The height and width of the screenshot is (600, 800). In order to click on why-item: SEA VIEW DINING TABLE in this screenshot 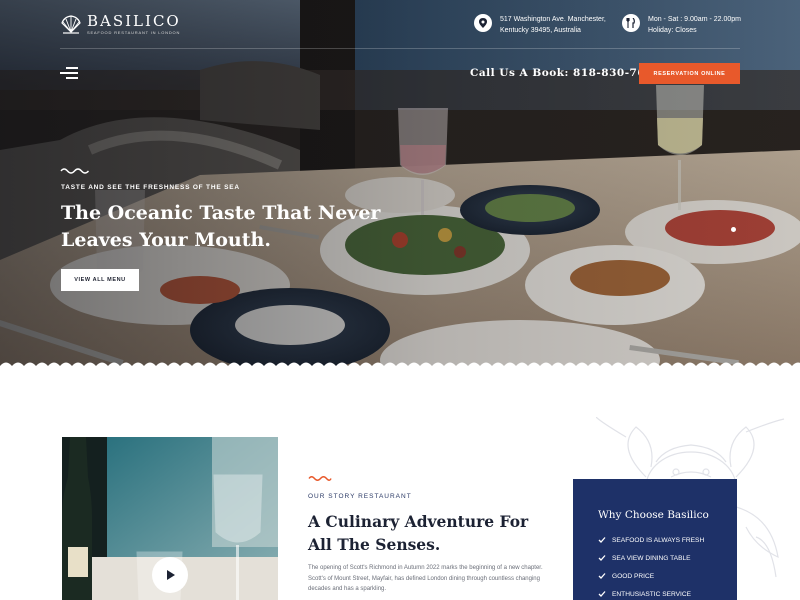, I will do `click(667, 558)`.